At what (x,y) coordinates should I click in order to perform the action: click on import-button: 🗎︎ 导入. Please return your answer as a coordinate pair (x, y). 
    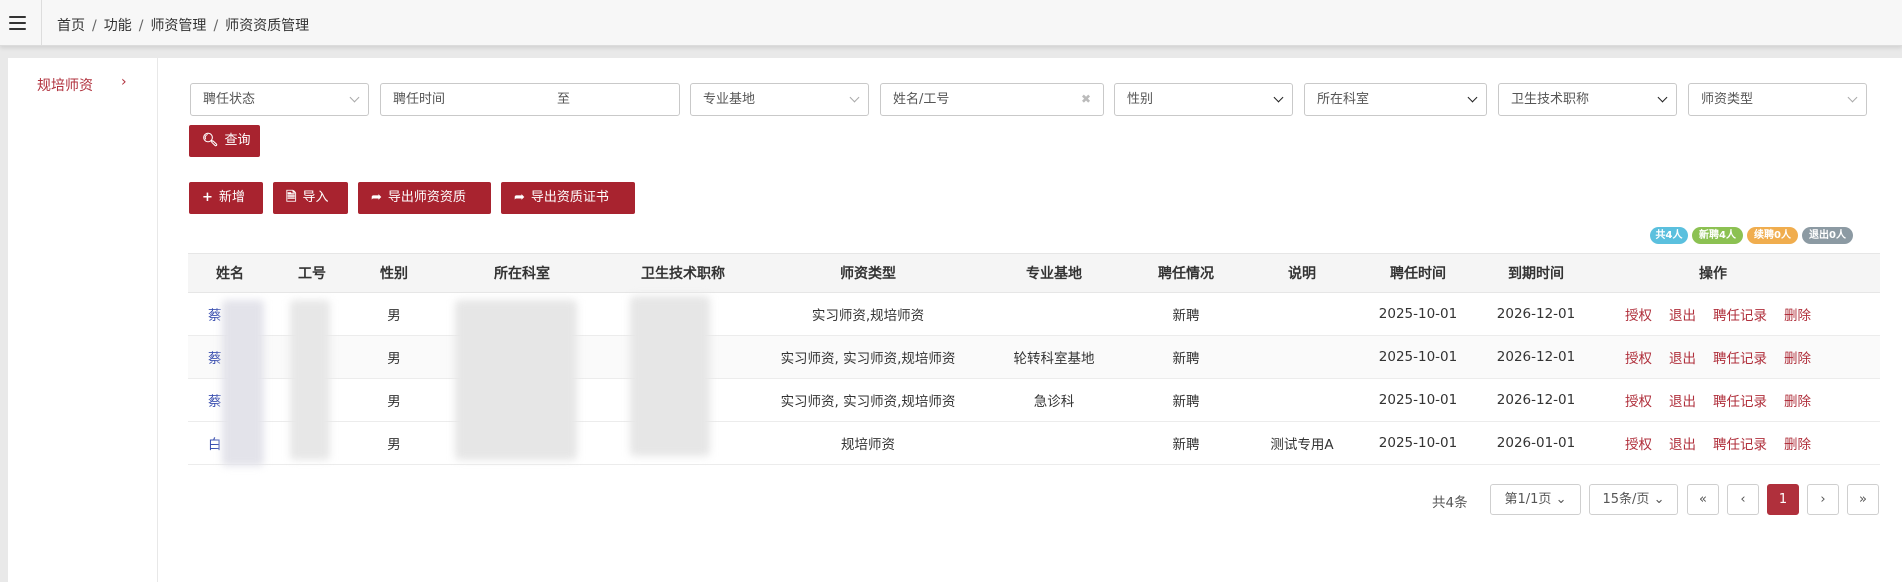
    Looking at the image, I should click on (310, 198).